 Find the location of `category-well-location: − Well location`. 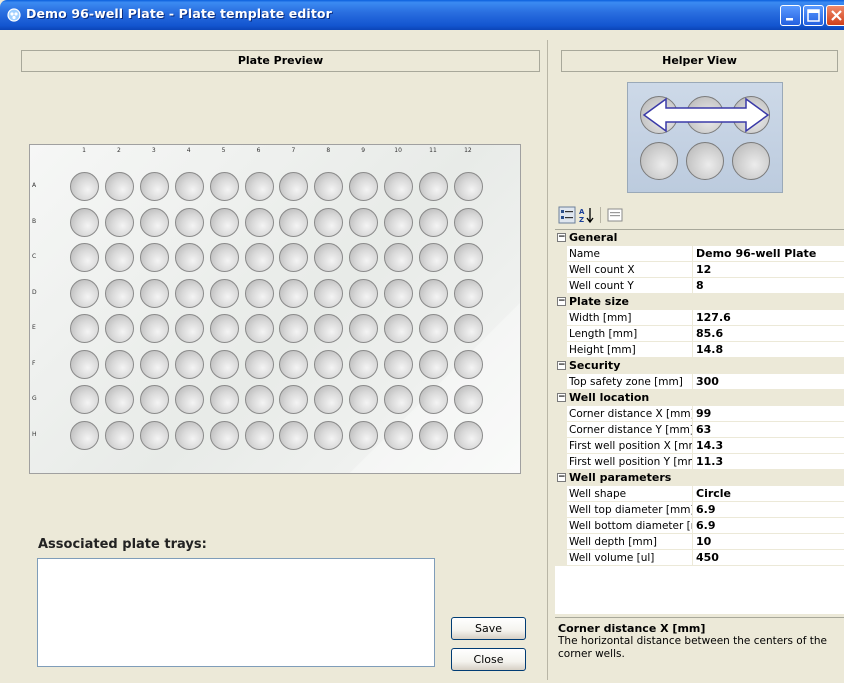

category-well-location: − Well location is located at coordinates (699, 398).